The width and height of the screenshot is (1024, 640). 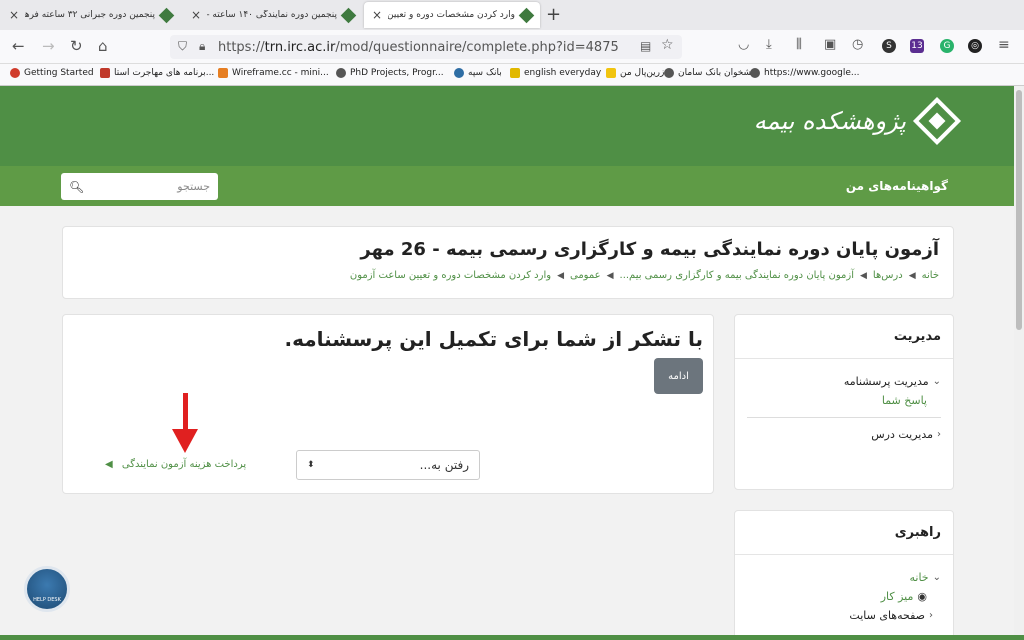 What do you see at coordinates (667, 45) in the screenshot?
I see `bookmark-star-icon: ☆` at bounding box center [667, 45].